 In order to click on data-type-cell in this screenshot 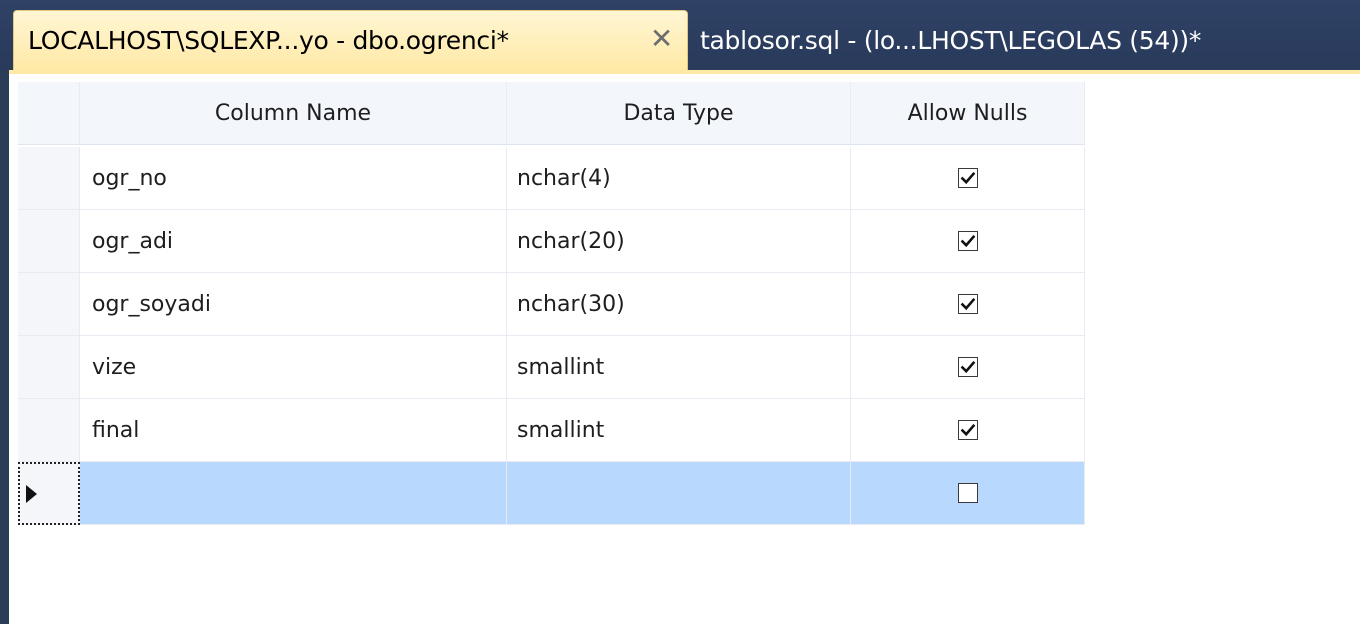, I will do `click(679, 493)`.